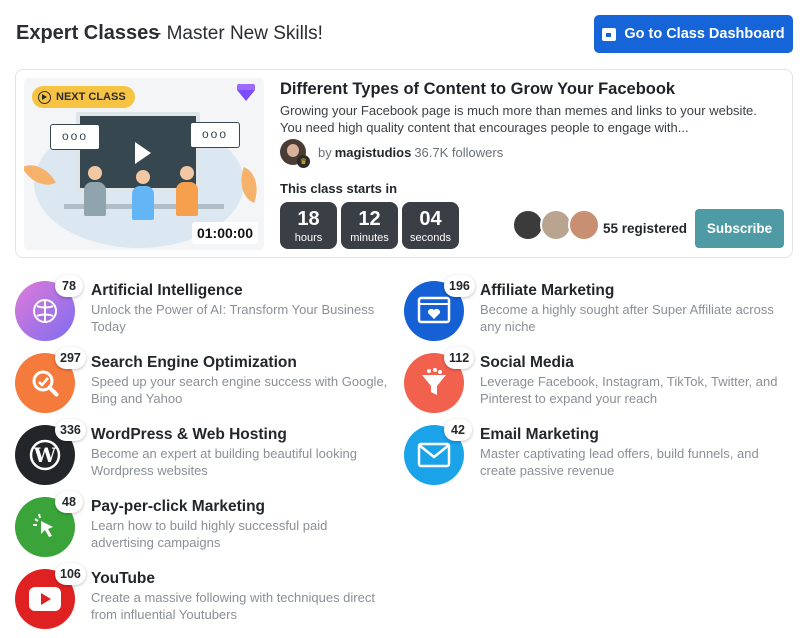 This screenshot has width=802, height=638. Describe the element at coordinates (308, 238) in the screenshot. I see `countdown-hours-label: hours` at that location.